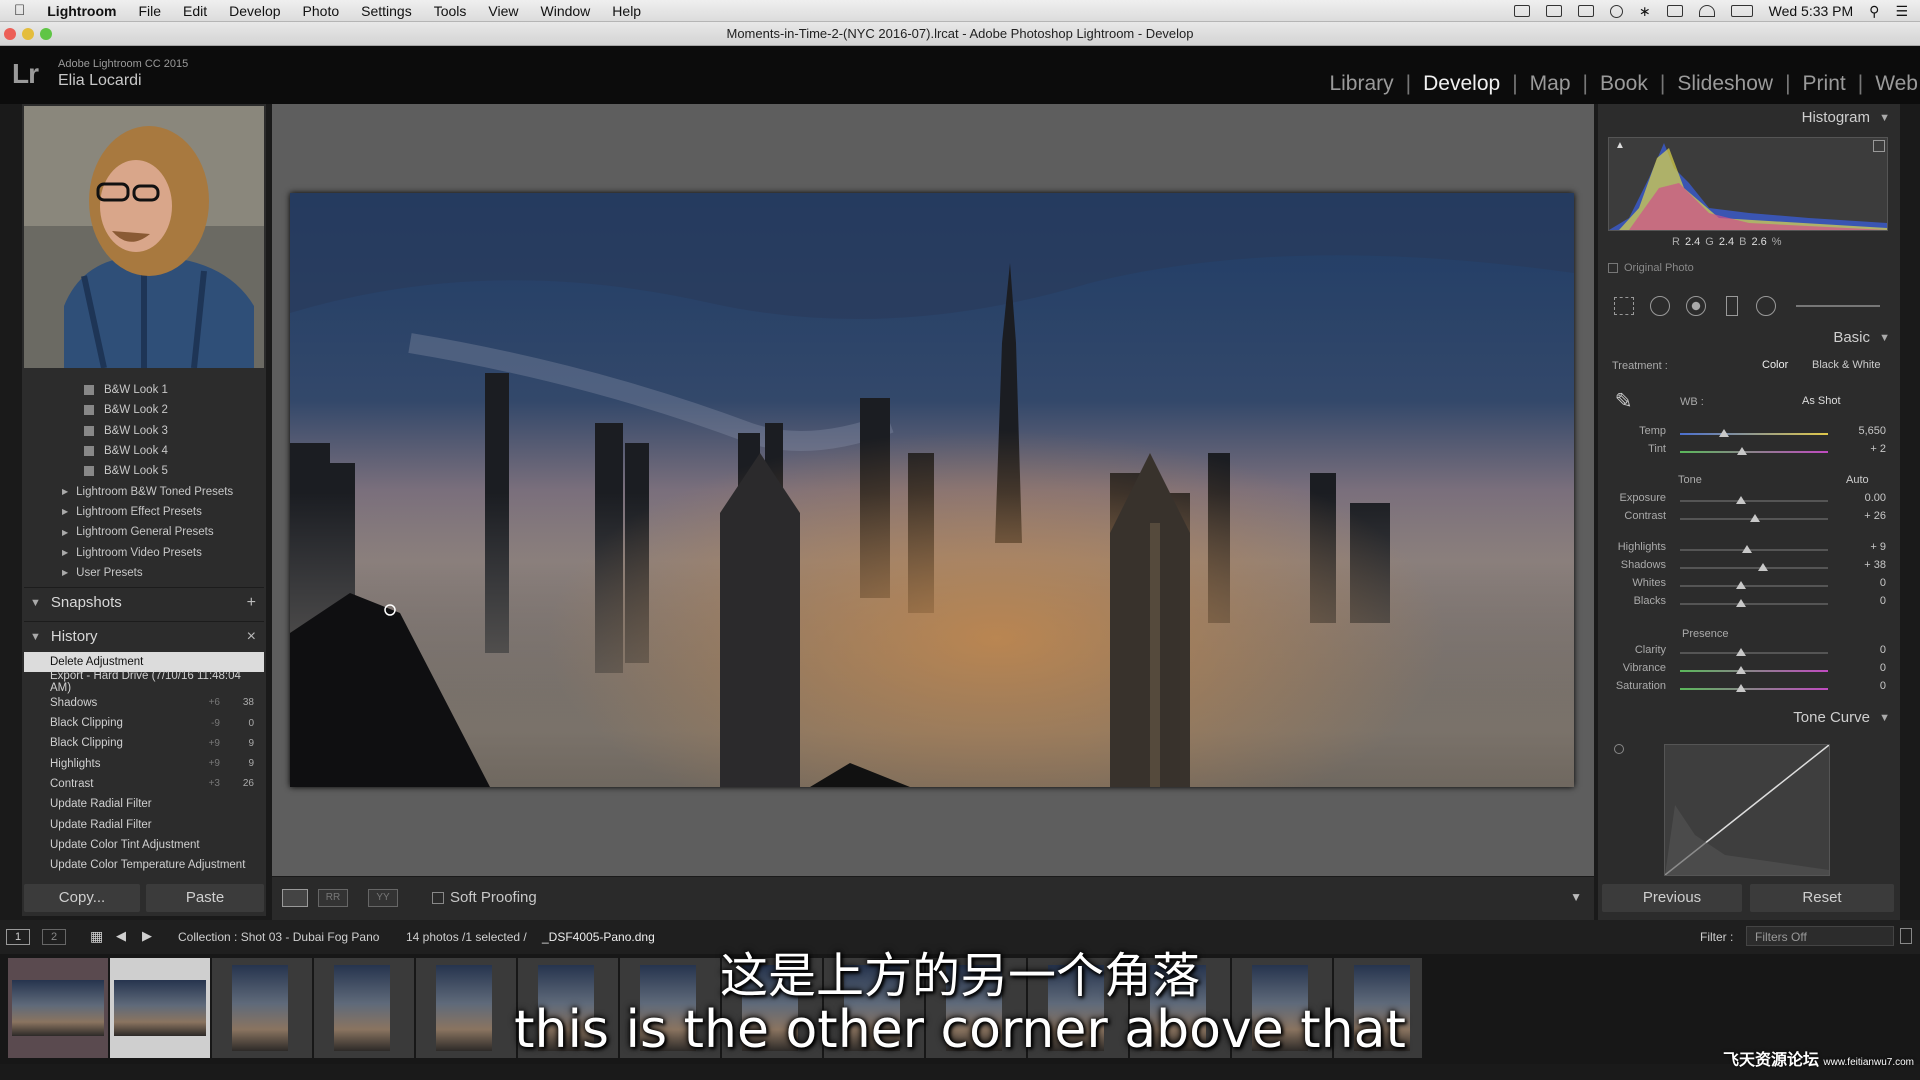 The image size is (1920, 1080). What do you see at coordinates (144, 552) in the screenshot?
I see `preset-folder: ▶ Lightroom Video Presets` at bounding box center [144, 552].